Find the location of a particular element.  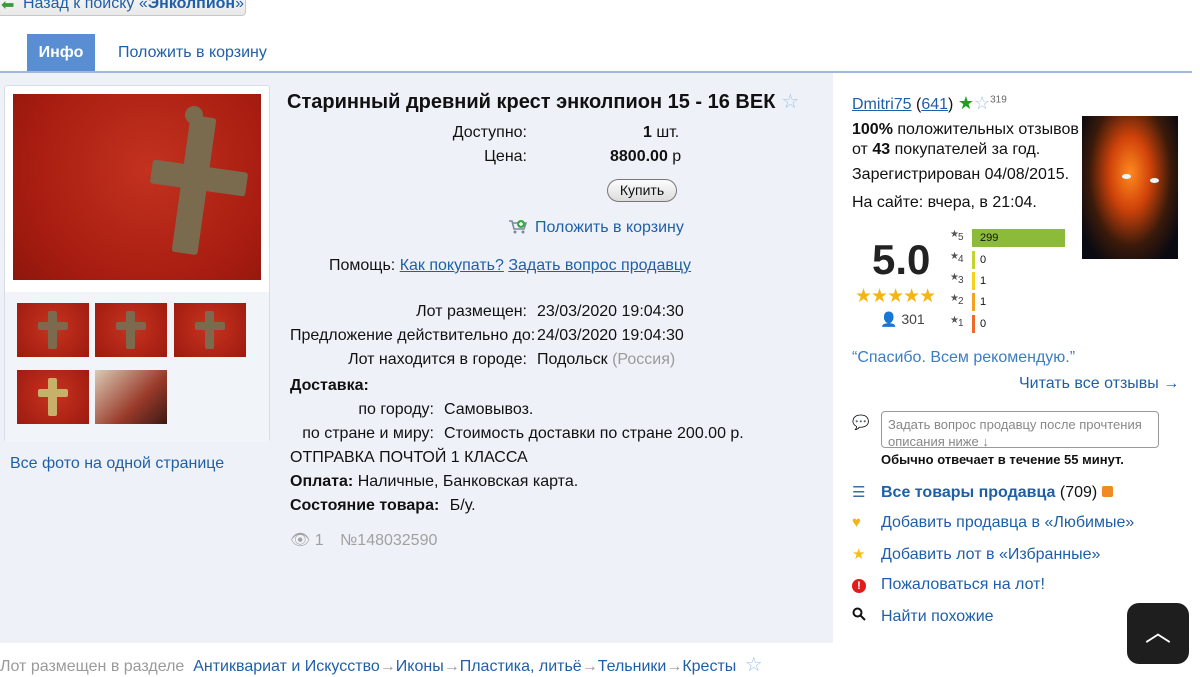

ask-seller-link: Задать вопрос продавцу is located at coordinates (599, 265).